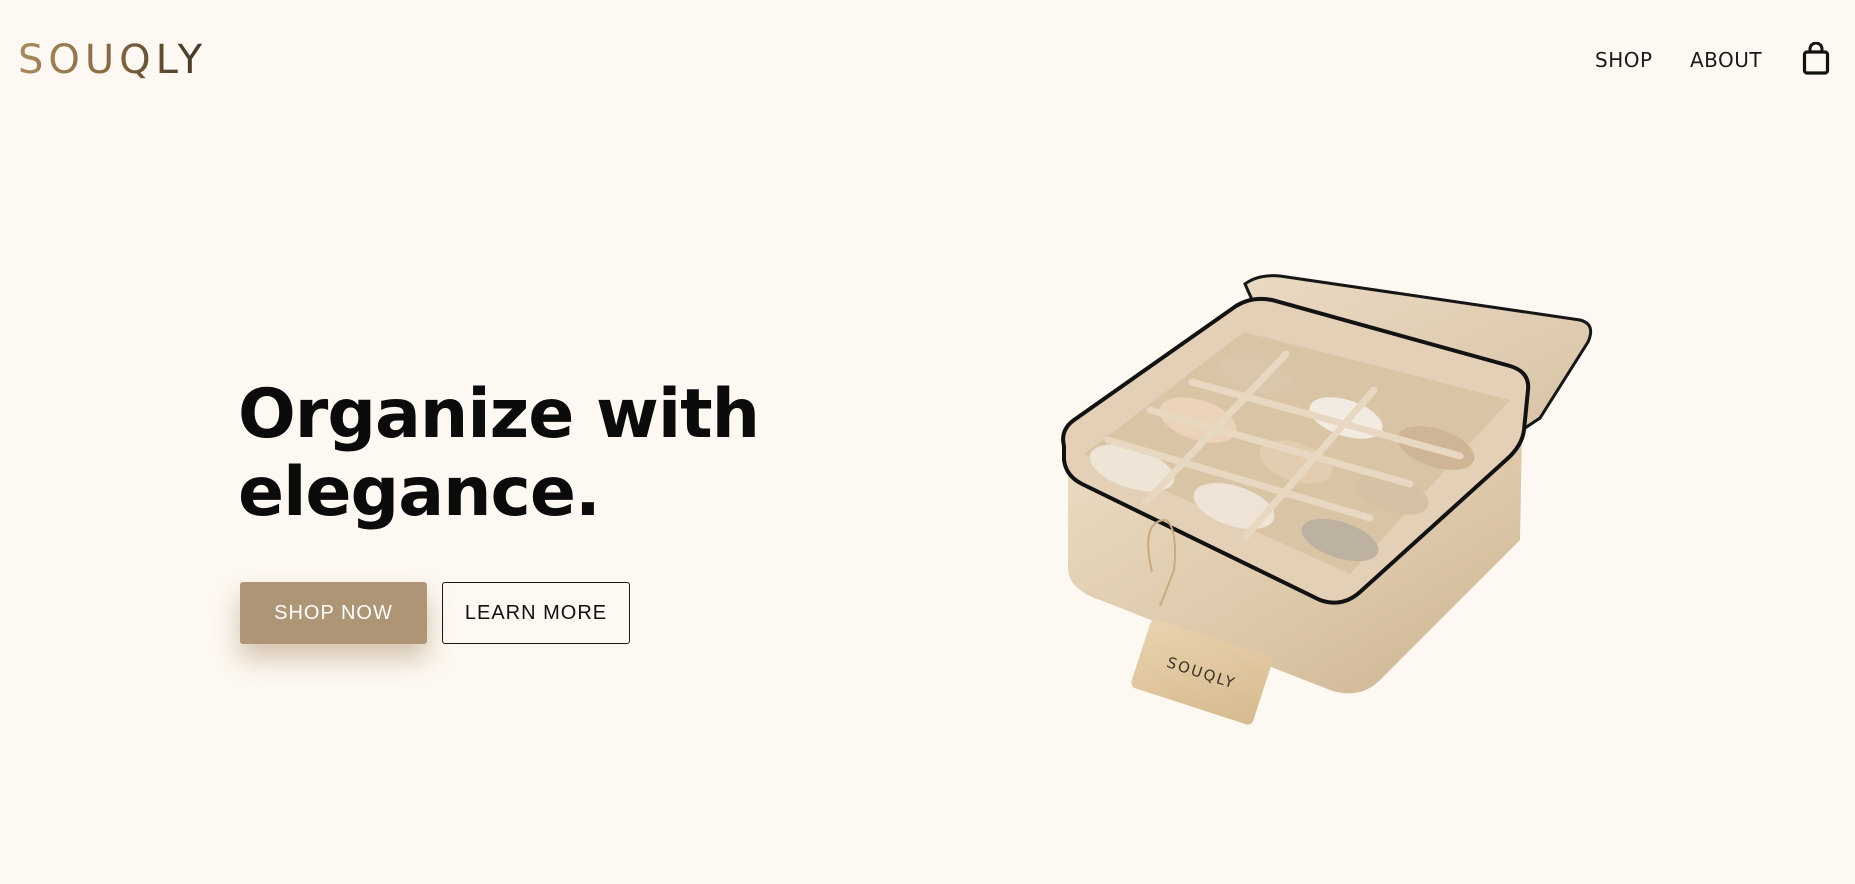 This screenshot has width=1855, height=884. What do you see at coordinates (333, 613) in the screenshot?
I see `shop-now-button: SHOP NOW` at bounding box center [333, 613].